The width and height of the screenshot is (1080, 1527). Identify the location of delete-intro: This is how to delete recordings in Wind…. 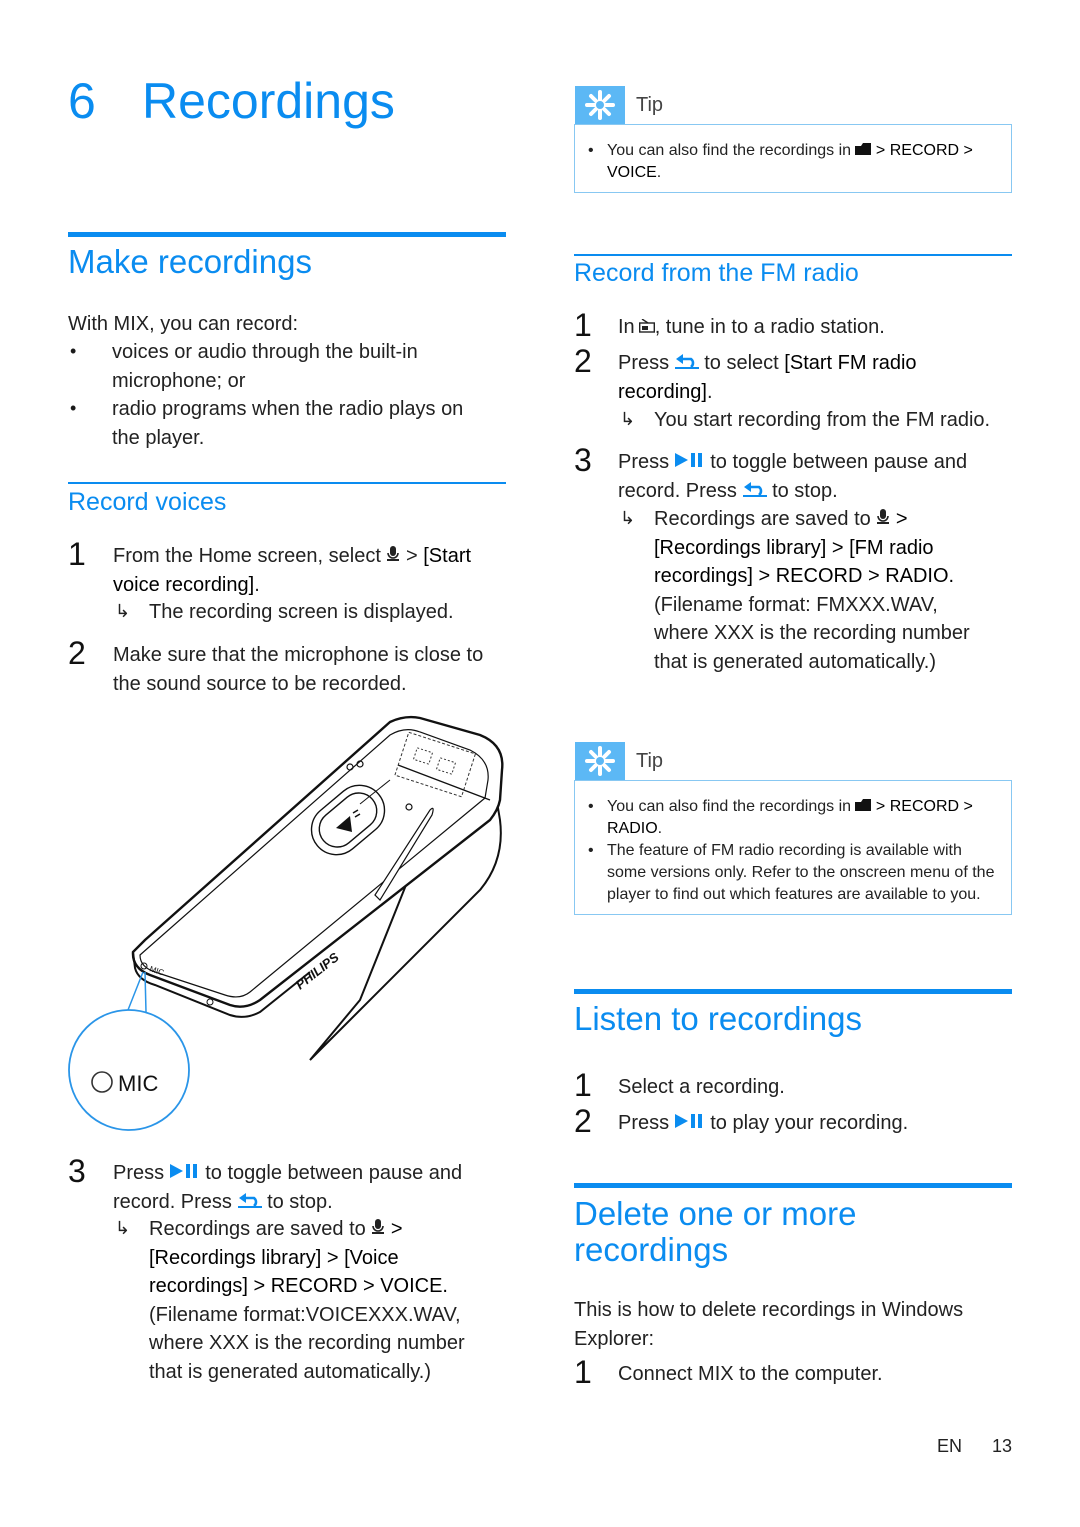
(769, 1324).